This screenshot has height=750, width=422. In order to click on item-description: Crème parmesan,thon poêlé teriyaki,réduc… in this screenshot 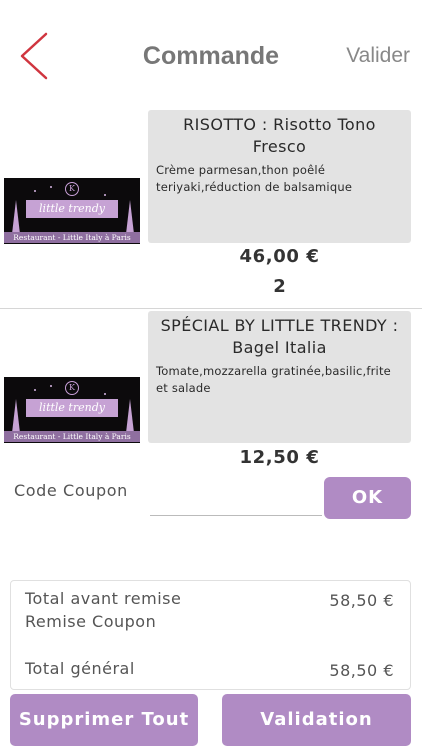, I will do `click(254, 178)`.